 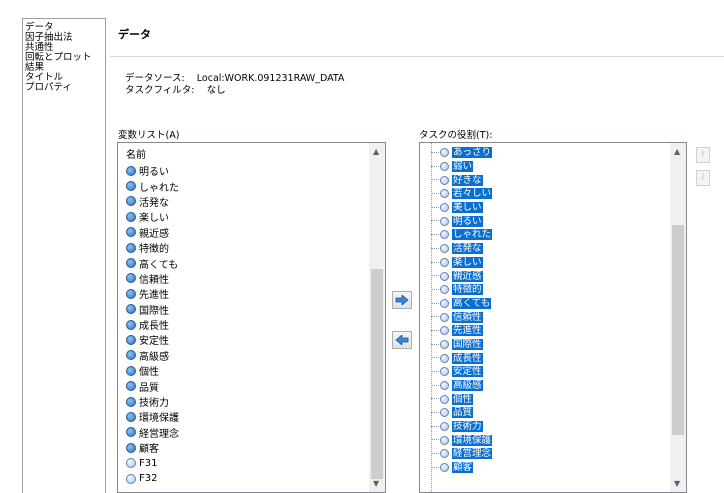 I want to click on task-role-item: 楽しい, so click(x=553, y=263).